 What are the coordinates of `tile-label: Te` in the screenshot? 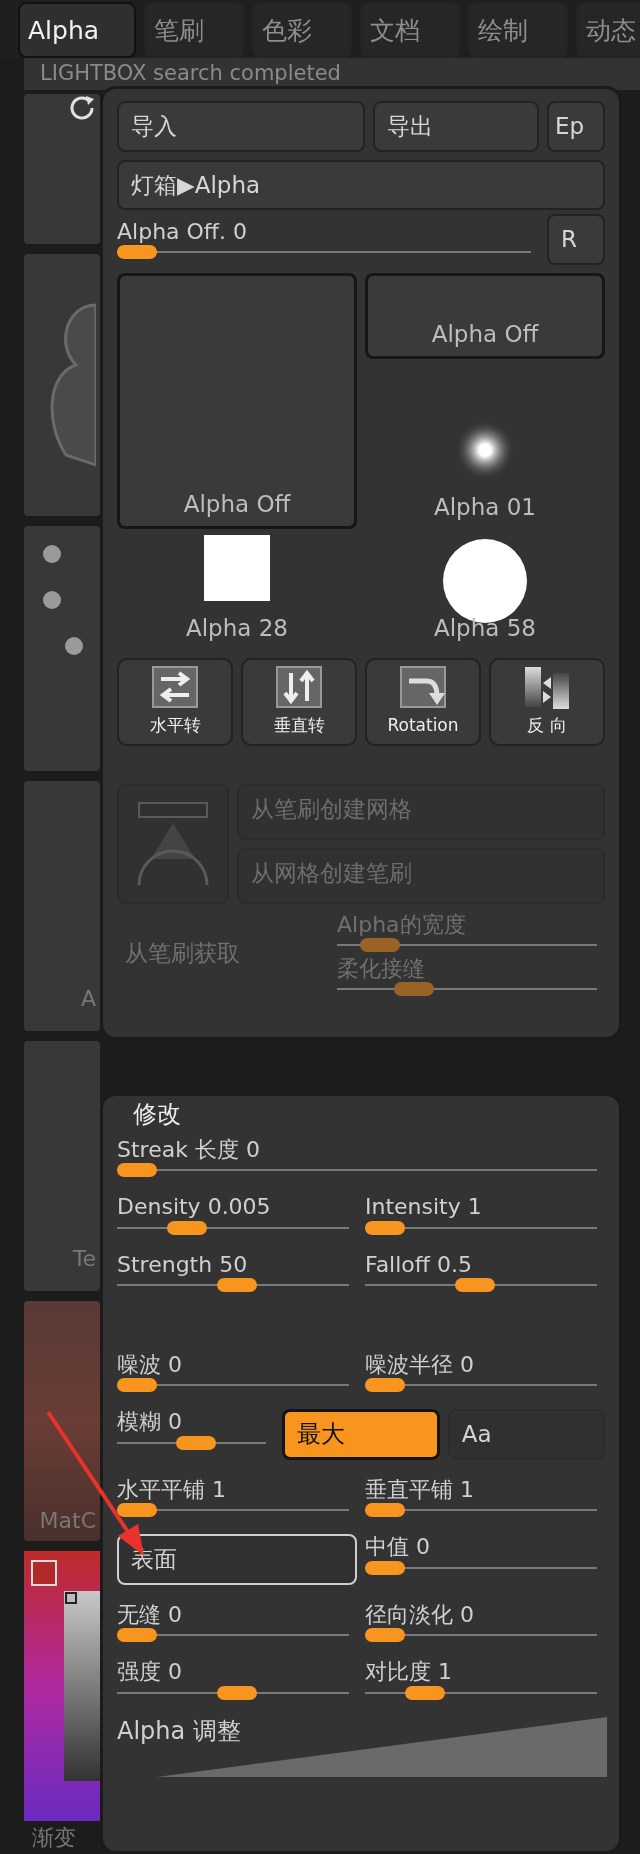 It's located at (84, 1259).